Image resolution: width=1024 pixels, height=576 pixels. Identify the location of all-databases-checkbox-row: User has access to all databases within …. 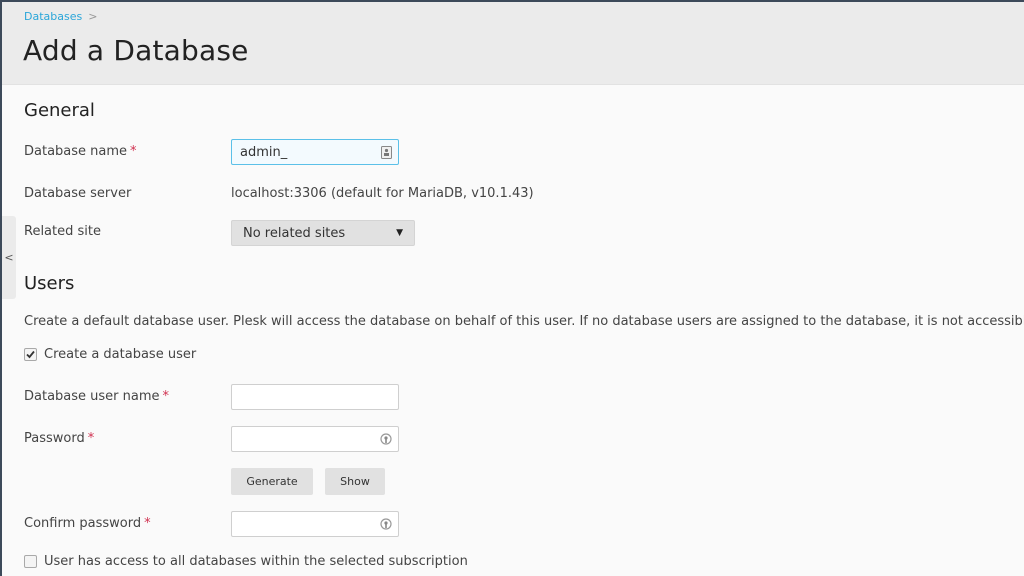
(246, 561).